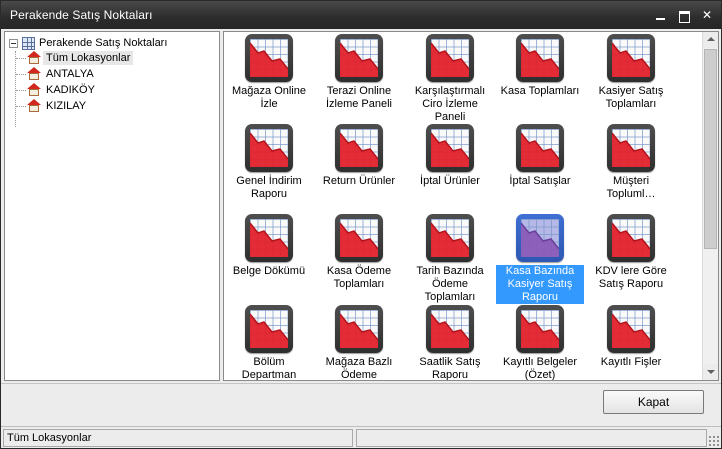 This screenshot has width=722, height=449. I want to click on tree-item-label: ANTALYA, so click(70, 74).